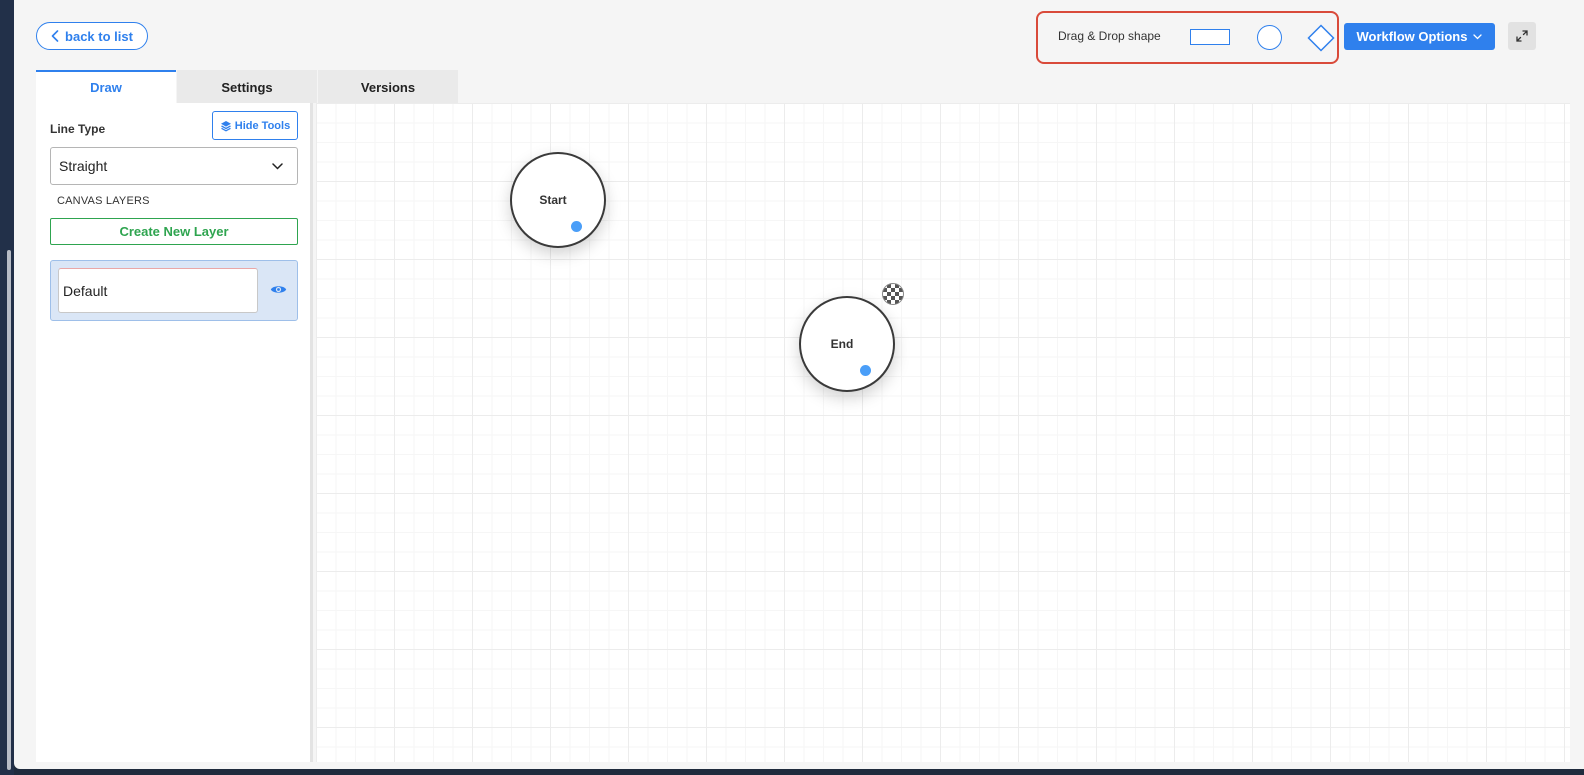 The height and width of the screenshot is (775, 1584). I want to click on hide-tools-button: Hide Tools, so click(255, 125).